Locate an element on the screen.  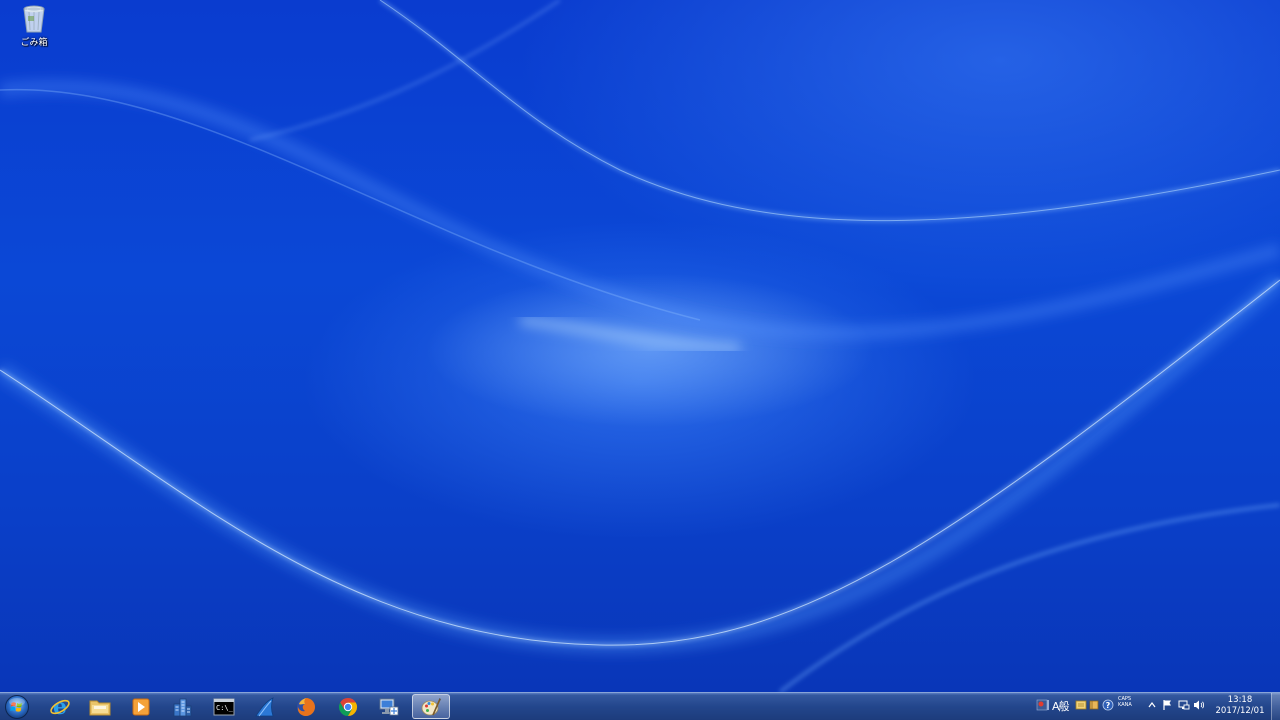
network-icon is located at coordinates (1184, 705).